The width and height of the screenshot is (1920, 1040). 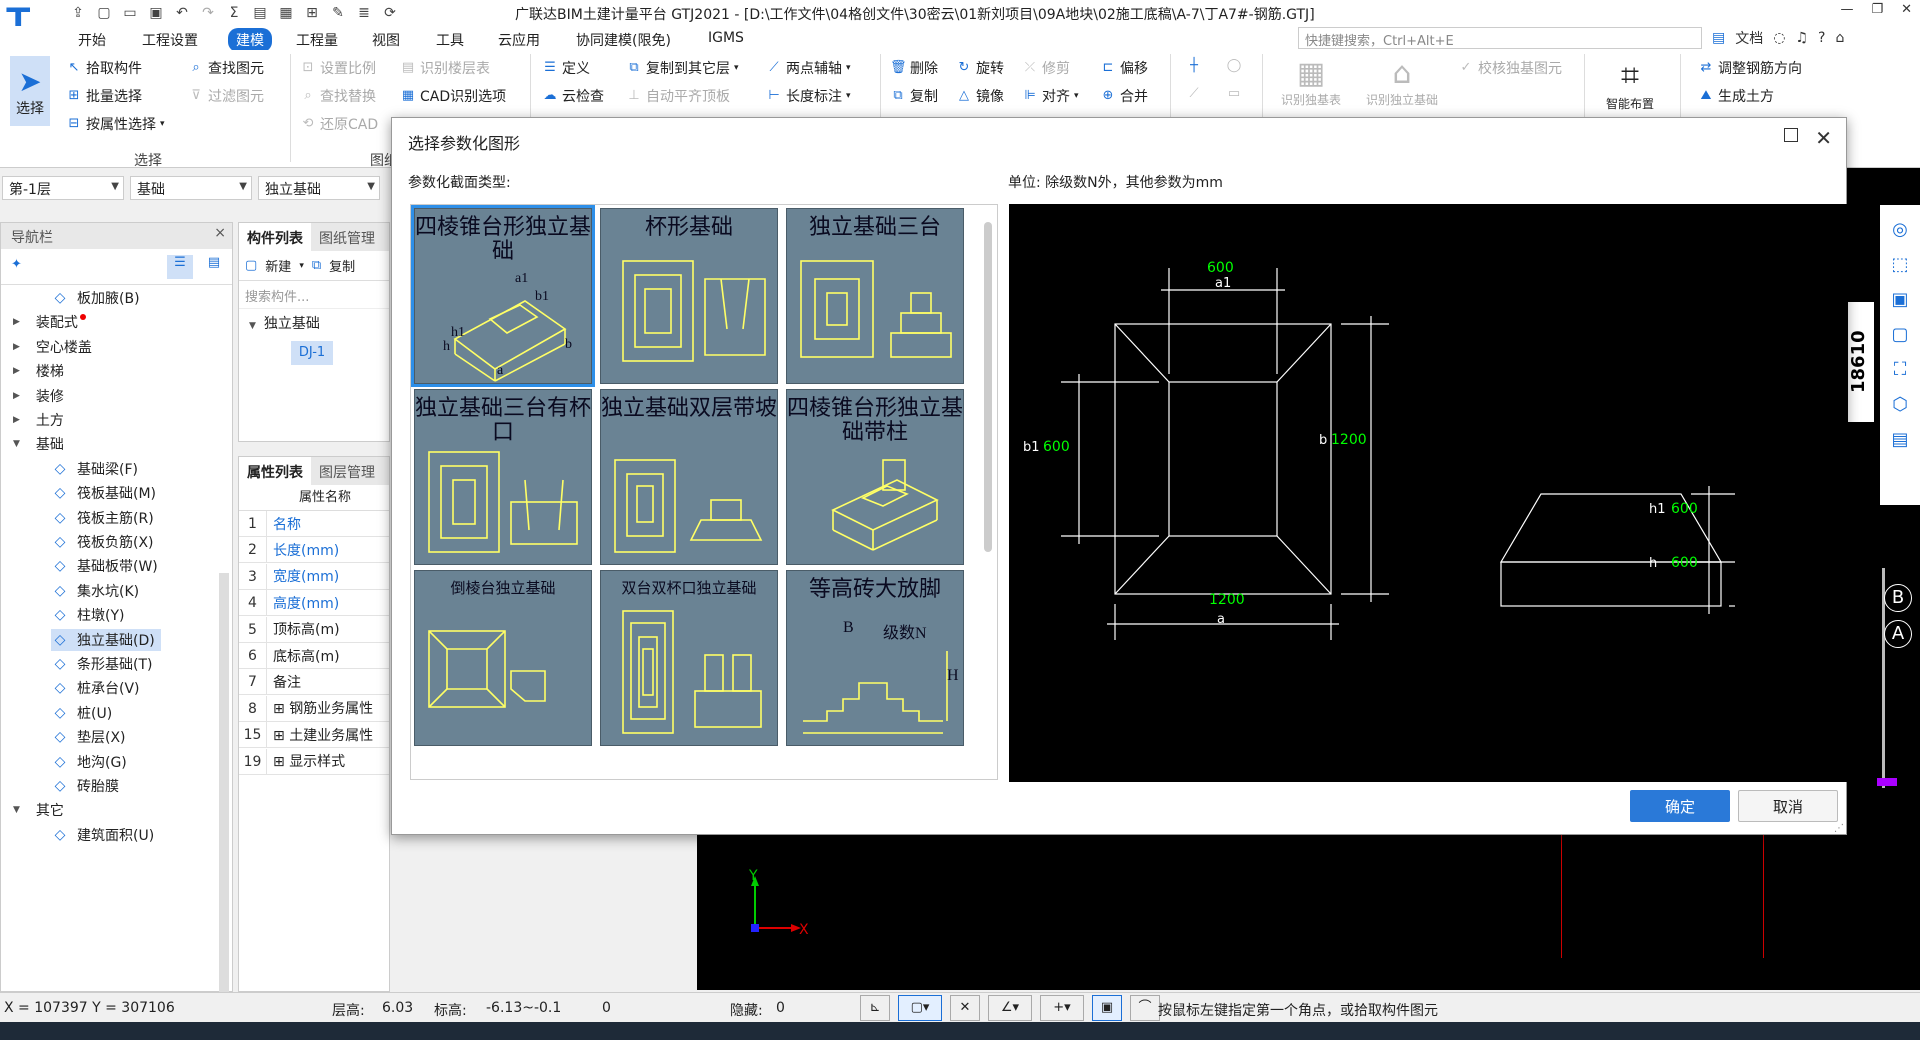 What do you see at coordinates (1010, 1008) in the screenshot?
I see `angle-icon: ∠▾` at bounding box center [1010, 1008].